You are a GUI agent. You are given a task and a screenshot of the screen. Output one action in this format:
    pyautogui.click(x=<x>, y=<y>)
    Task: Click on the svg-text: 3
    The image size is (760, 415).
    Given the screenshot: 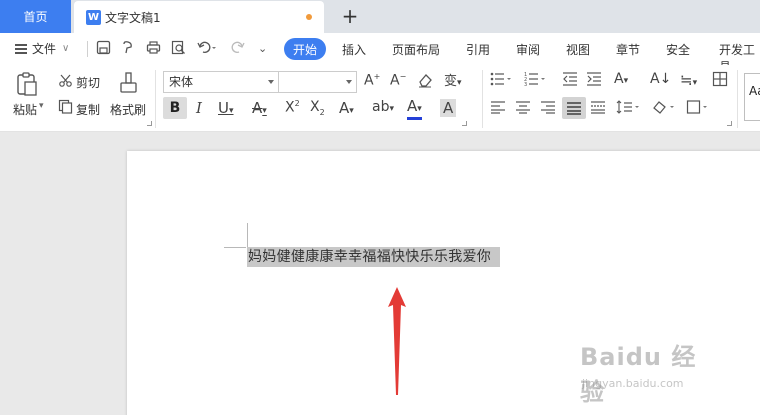 What is the action you would take?
    pyautogui.click(x=525, y=84)
    